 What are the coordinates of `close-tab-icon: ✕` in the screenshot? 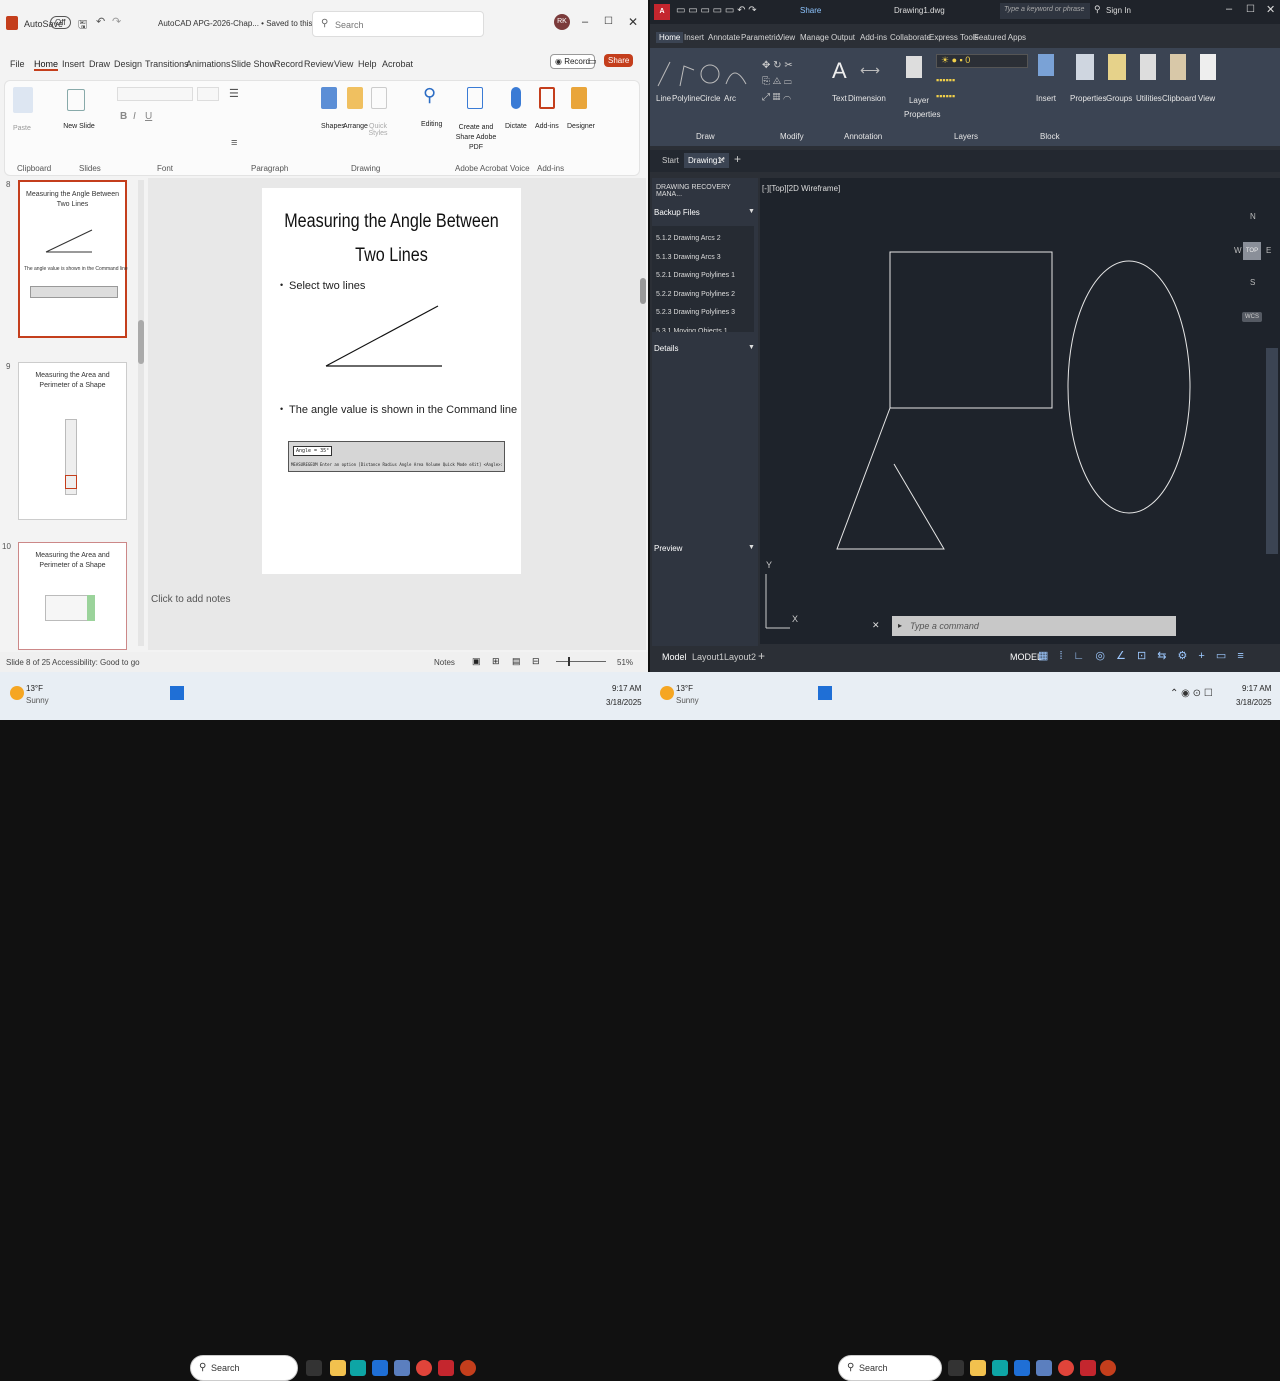 It's located at (722, 160).